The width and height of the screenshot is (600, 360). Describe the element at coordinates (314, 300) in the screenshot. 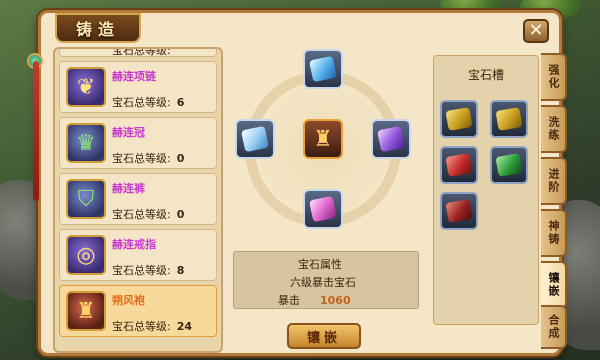

I see `attr-stat: 暴击 1060` at that location.